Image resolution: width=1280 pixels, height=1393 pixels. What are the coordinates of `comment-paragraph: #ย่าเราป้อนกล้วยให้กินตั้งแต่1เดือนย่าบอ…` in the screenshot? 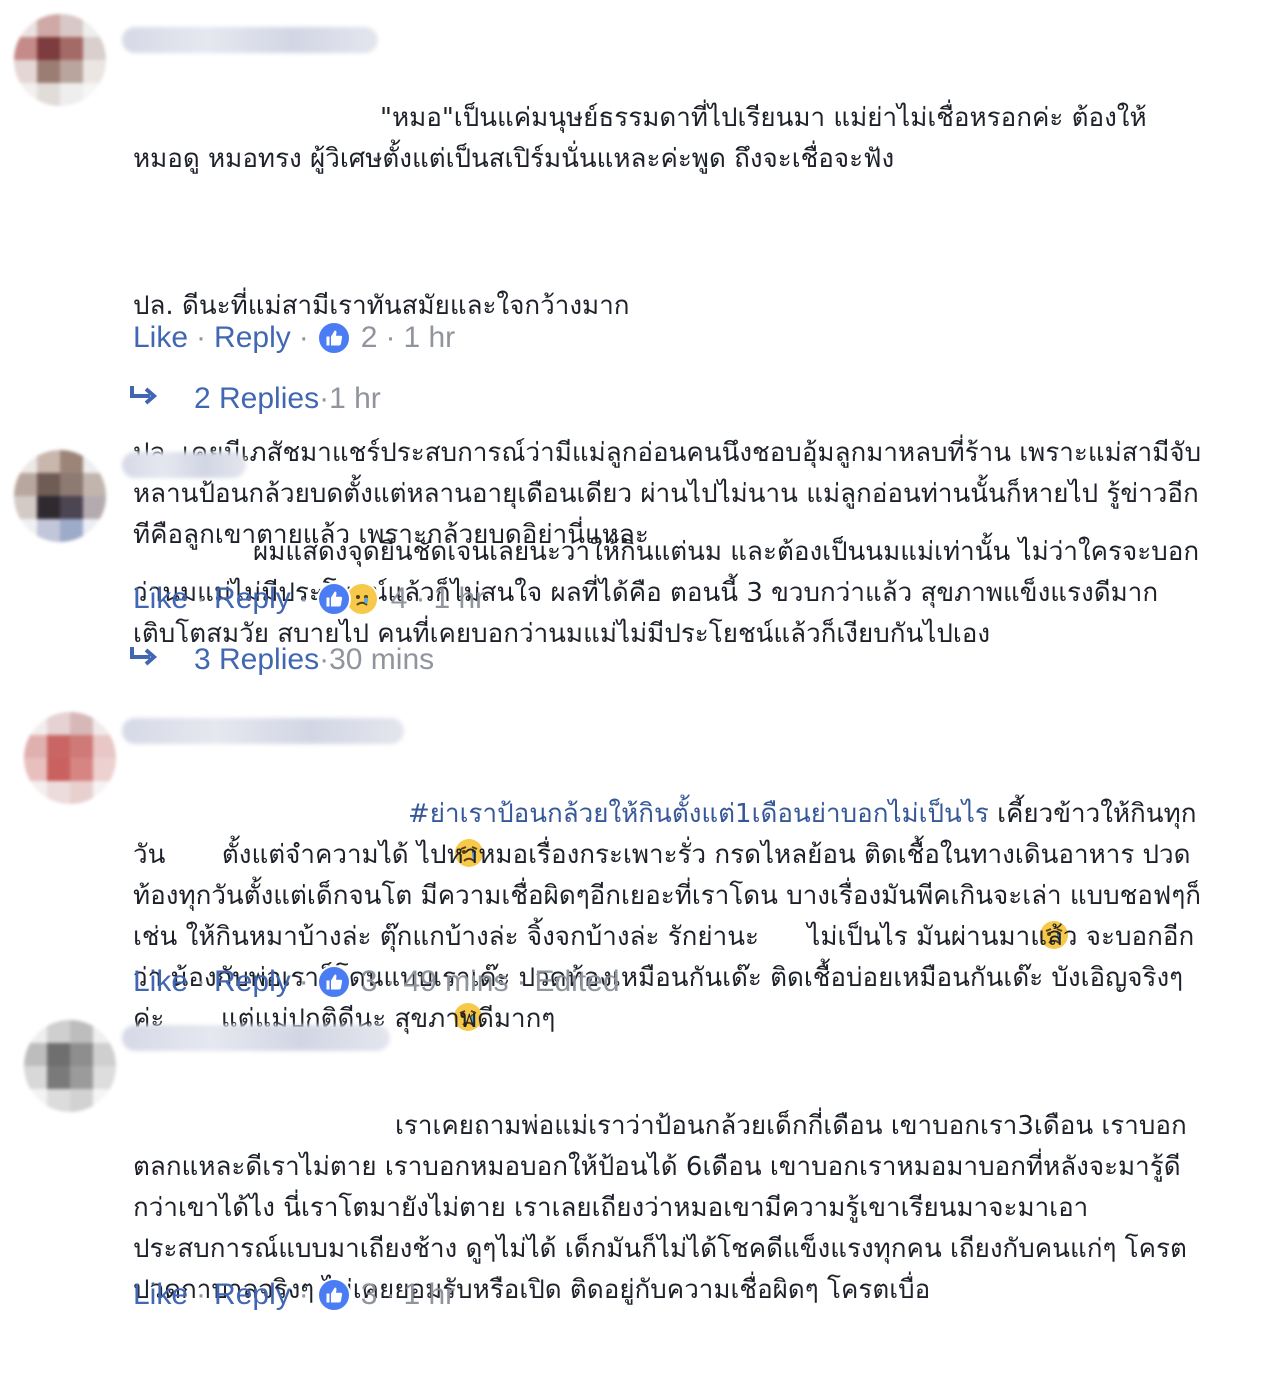 It's located at (673, 917).